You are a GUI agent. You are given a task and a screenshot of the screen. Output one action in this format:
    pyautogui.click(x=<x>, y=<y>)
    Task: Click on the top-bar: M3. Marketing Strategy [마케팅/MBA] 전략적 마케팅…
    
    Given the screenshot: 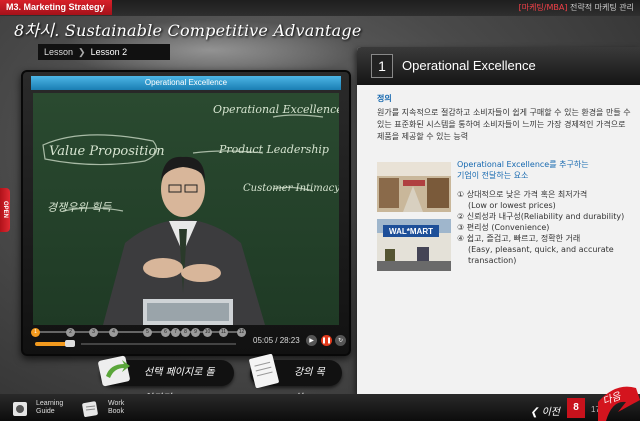 What is the action you would take?
    pyautogui.click(x=320, y=8)
    